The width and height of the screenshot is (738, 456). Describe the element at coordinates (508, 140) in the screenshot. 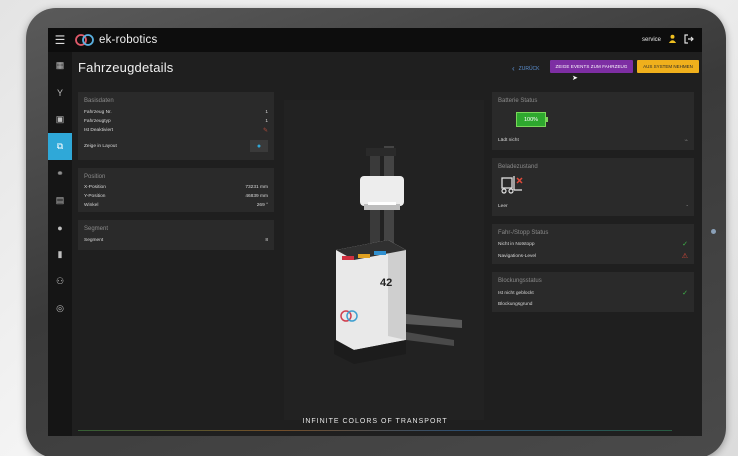

I see `row-label: Lädt nicht` at that location.